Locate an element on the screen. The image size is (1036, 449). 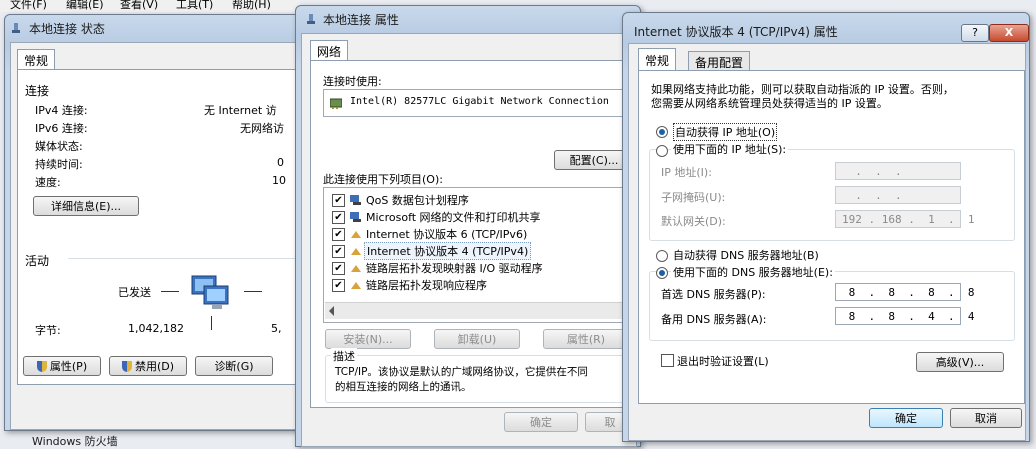
item-properties-button: 属性(R) is located at coordinates (586, 339).